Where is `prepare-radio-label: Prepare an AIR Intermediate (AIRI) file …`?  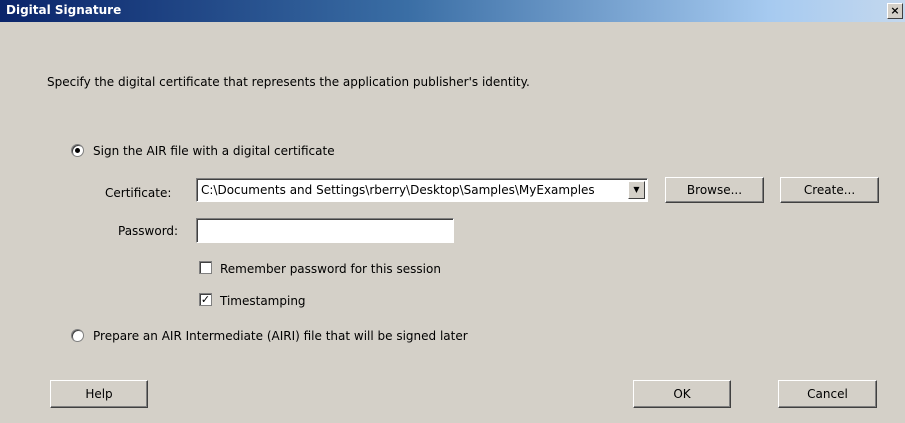 prepare-radio-label: Prepare an AIR Intermediate (AIRI) file … is located at coordinates (280, 336).